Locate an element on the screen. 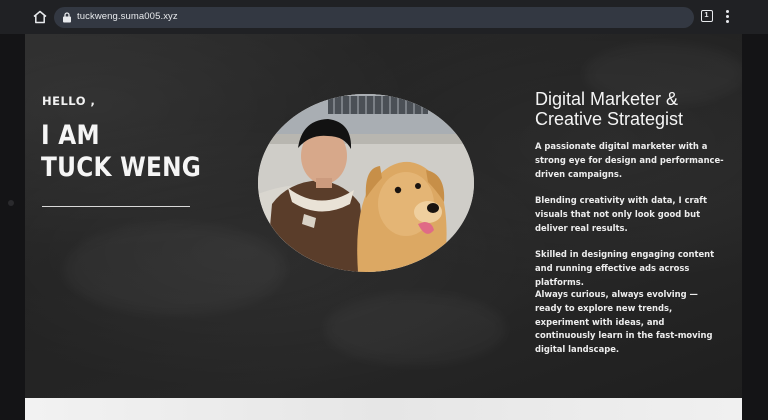 The image size is (768, 420). hero-name: I AM TUCK WENG is located at coordinates (121, 152).